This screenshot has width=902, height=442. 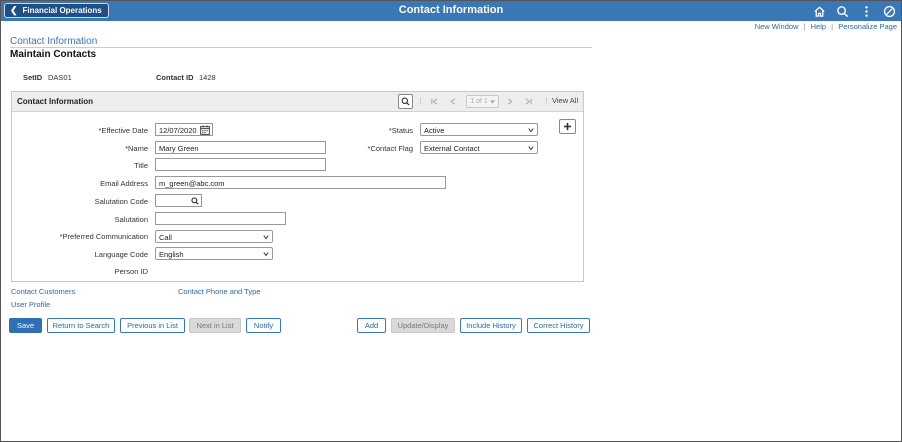 What do you see at coordinates (60, 77) in the screenshot?
I see `setid-value: DAS01` at bounding box center [60, 77].